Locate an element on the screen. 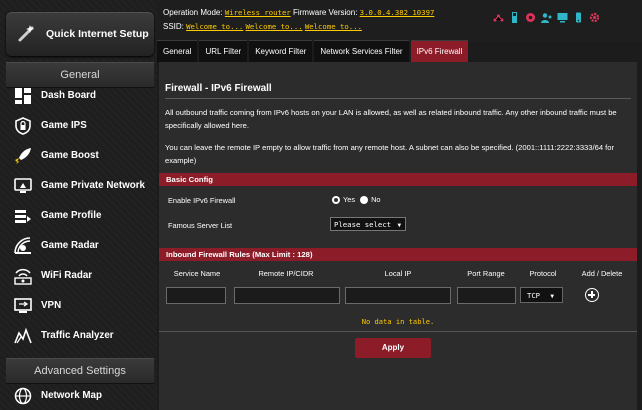  enable-ipv6-firewall-radio-group: Yes No is located at coordinates (356, 199).